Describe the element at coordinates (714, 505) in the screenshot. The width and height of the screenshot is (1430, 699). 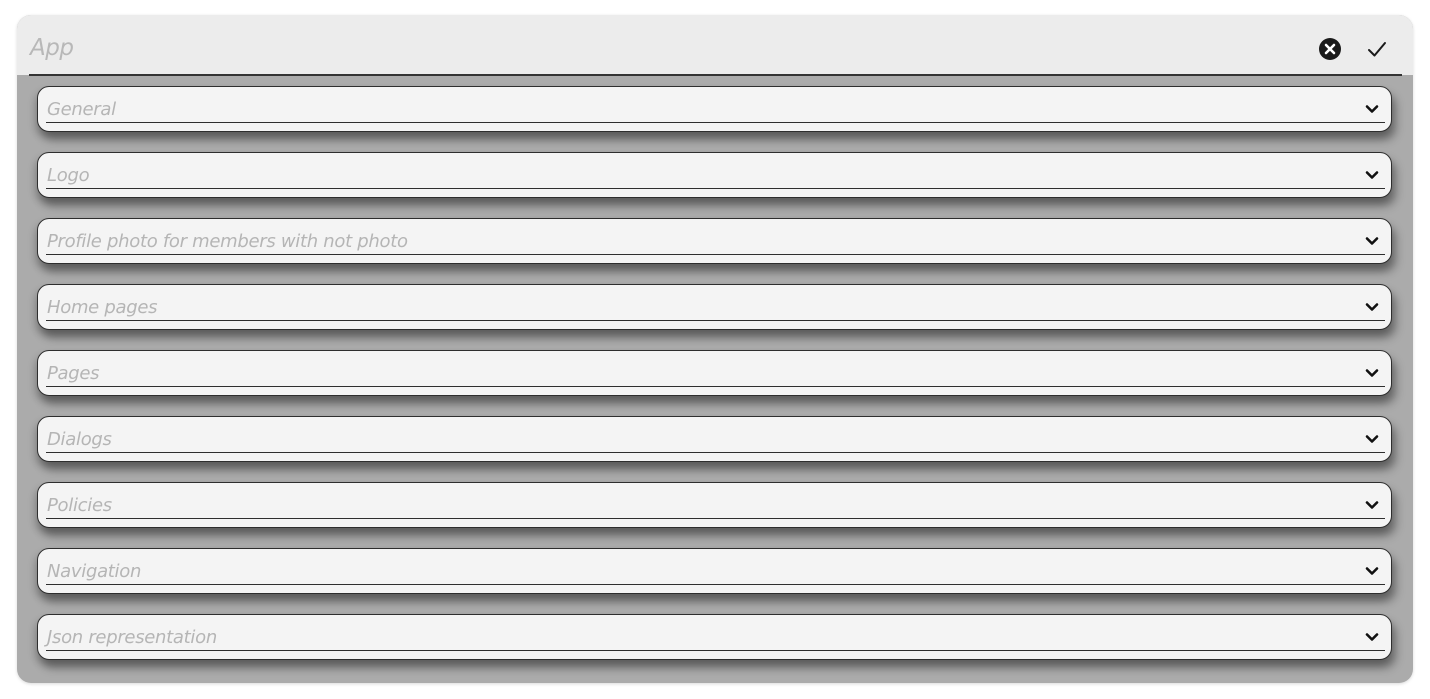
I see `section-policies: Policies` at that location.